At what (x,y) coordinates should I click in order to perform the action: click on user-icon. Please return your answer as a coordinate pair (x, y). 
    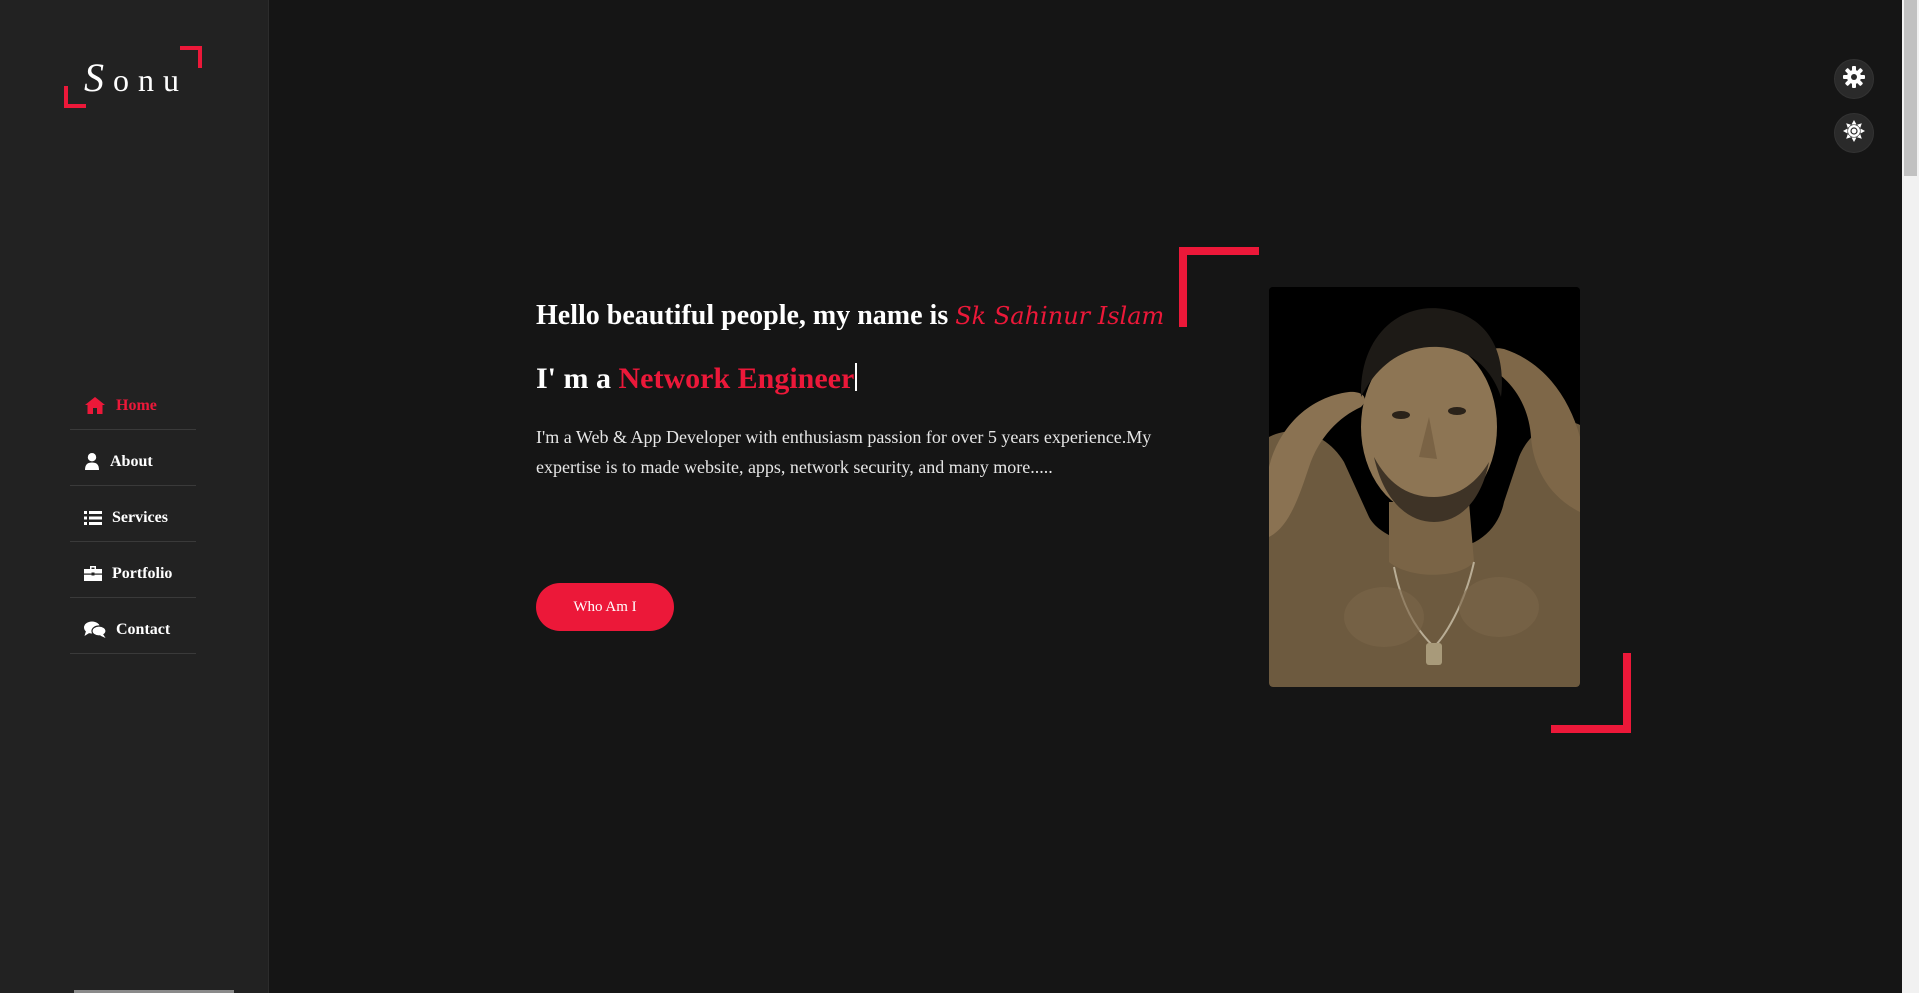
    Looking at the image, I should click on (92, 462).